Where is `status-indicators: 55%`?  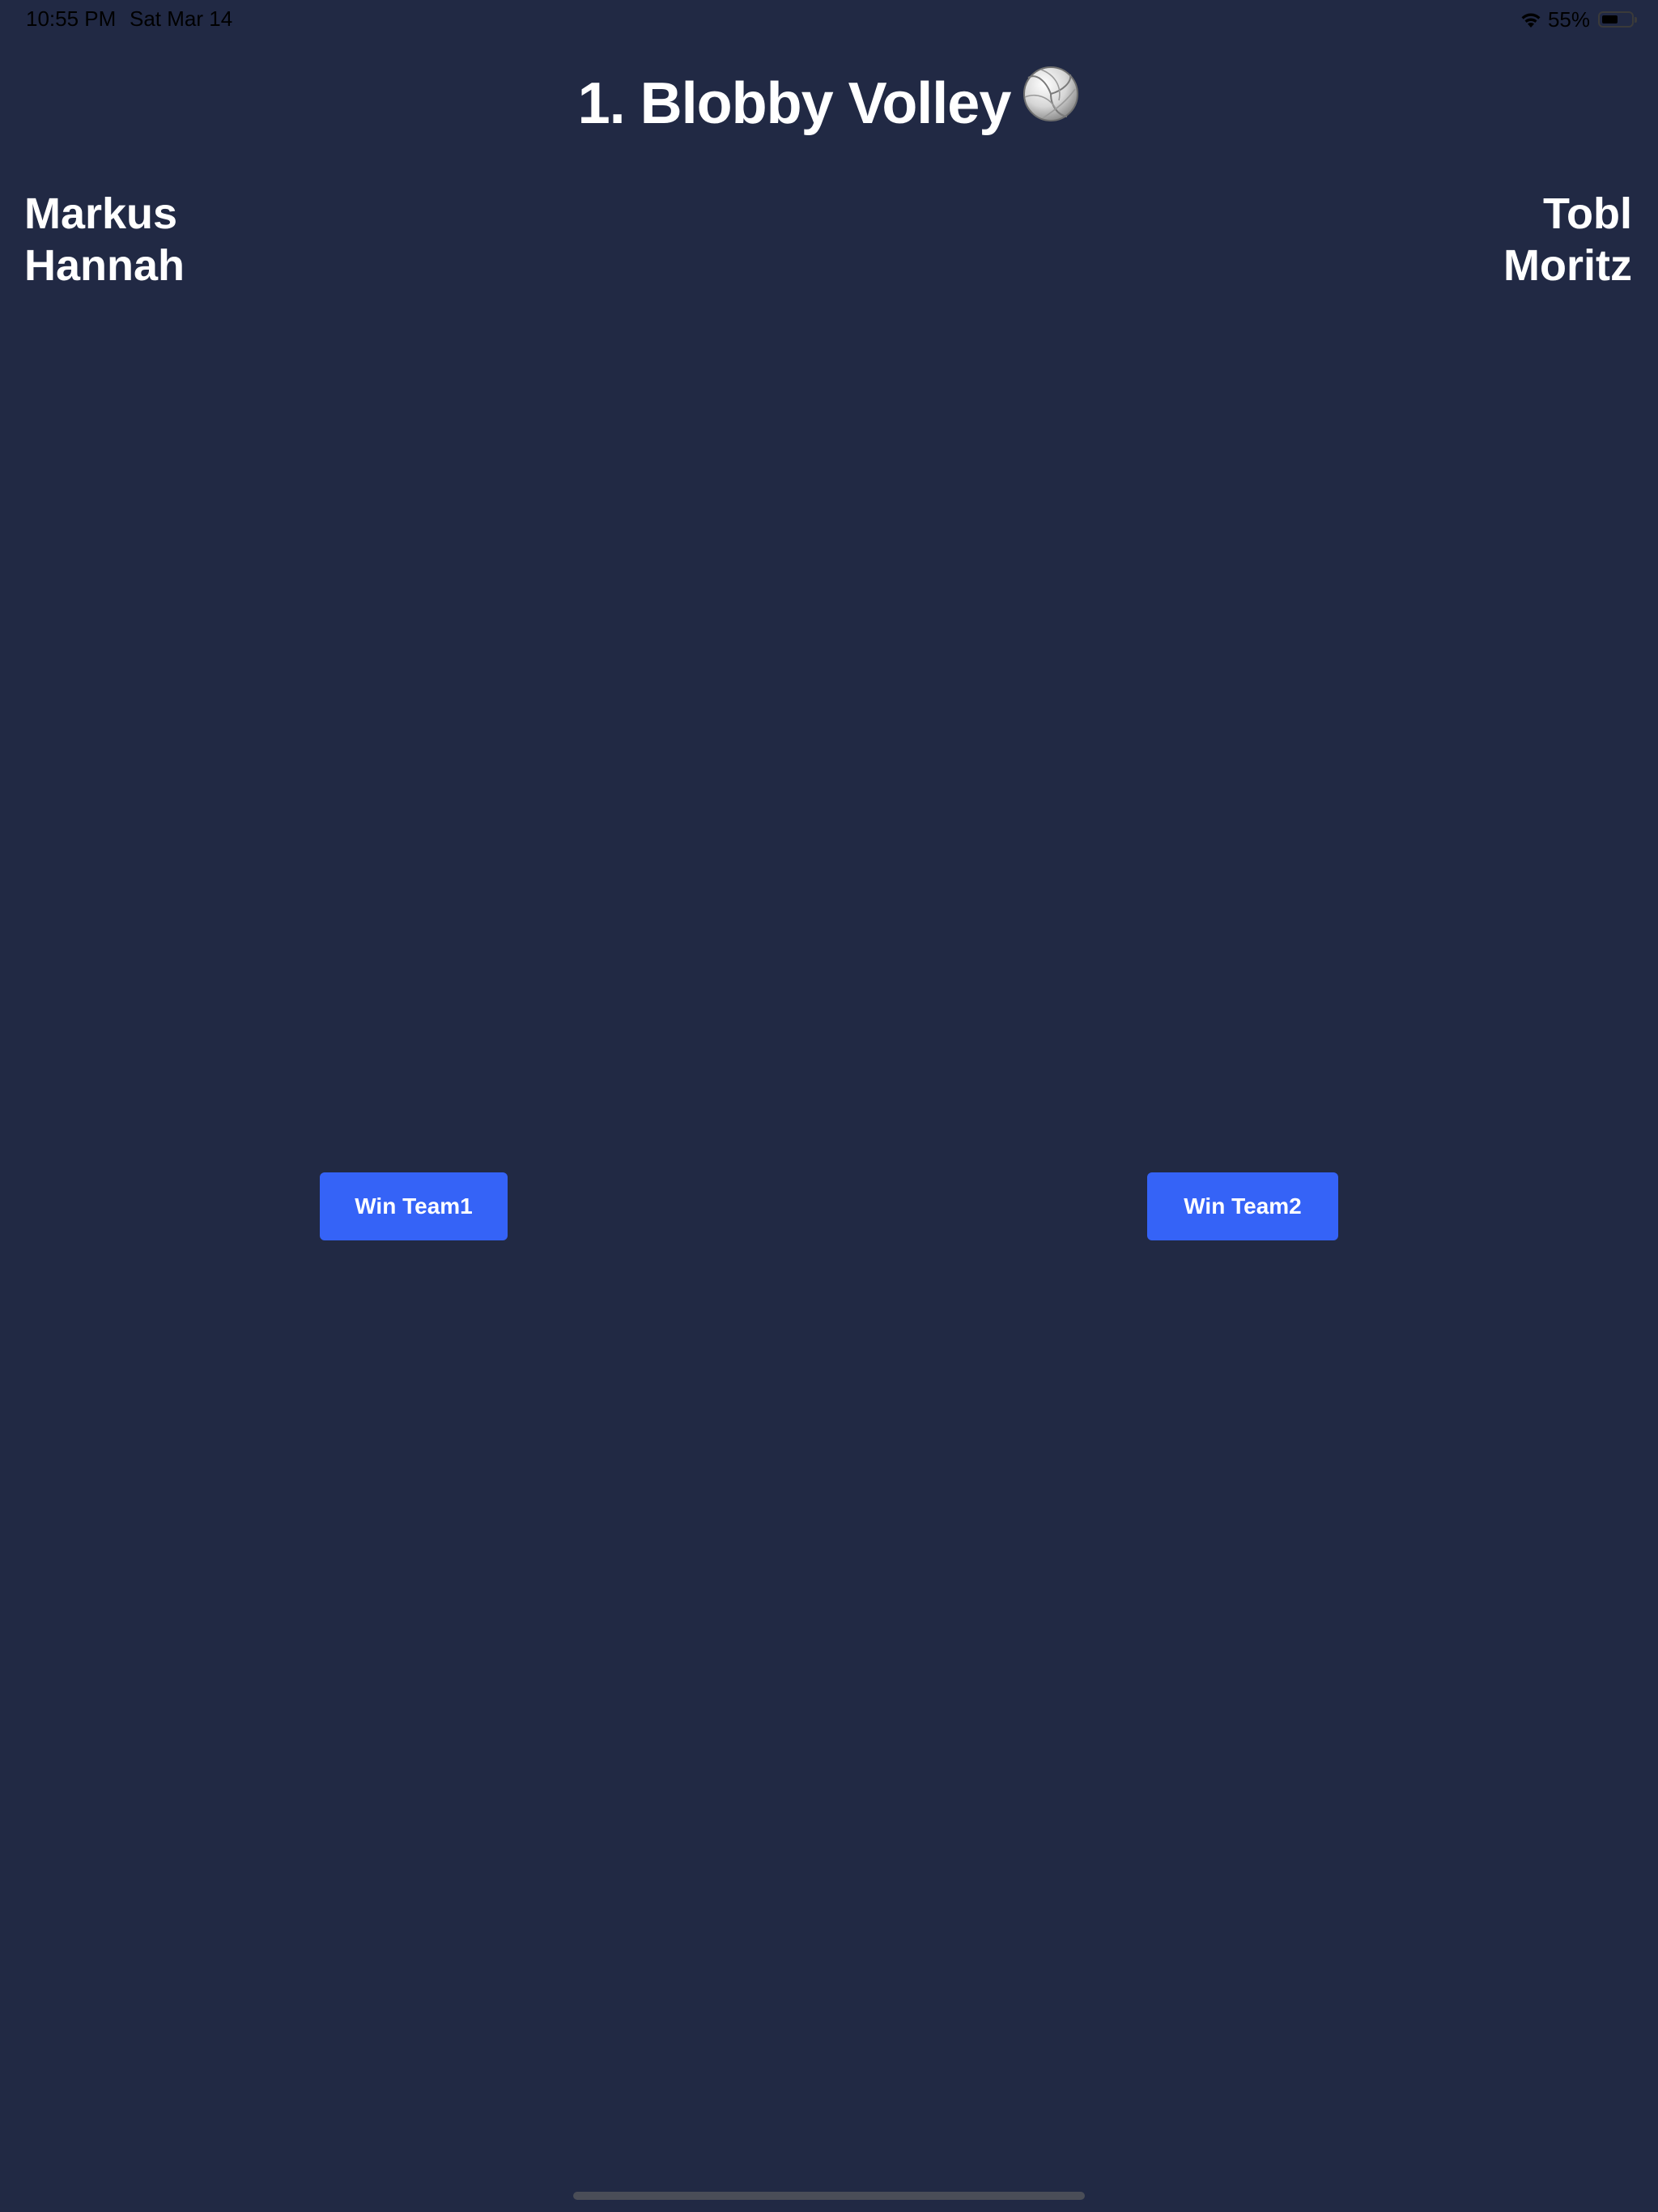 status-indicators: 55% is located at coordinates (1578, 19).